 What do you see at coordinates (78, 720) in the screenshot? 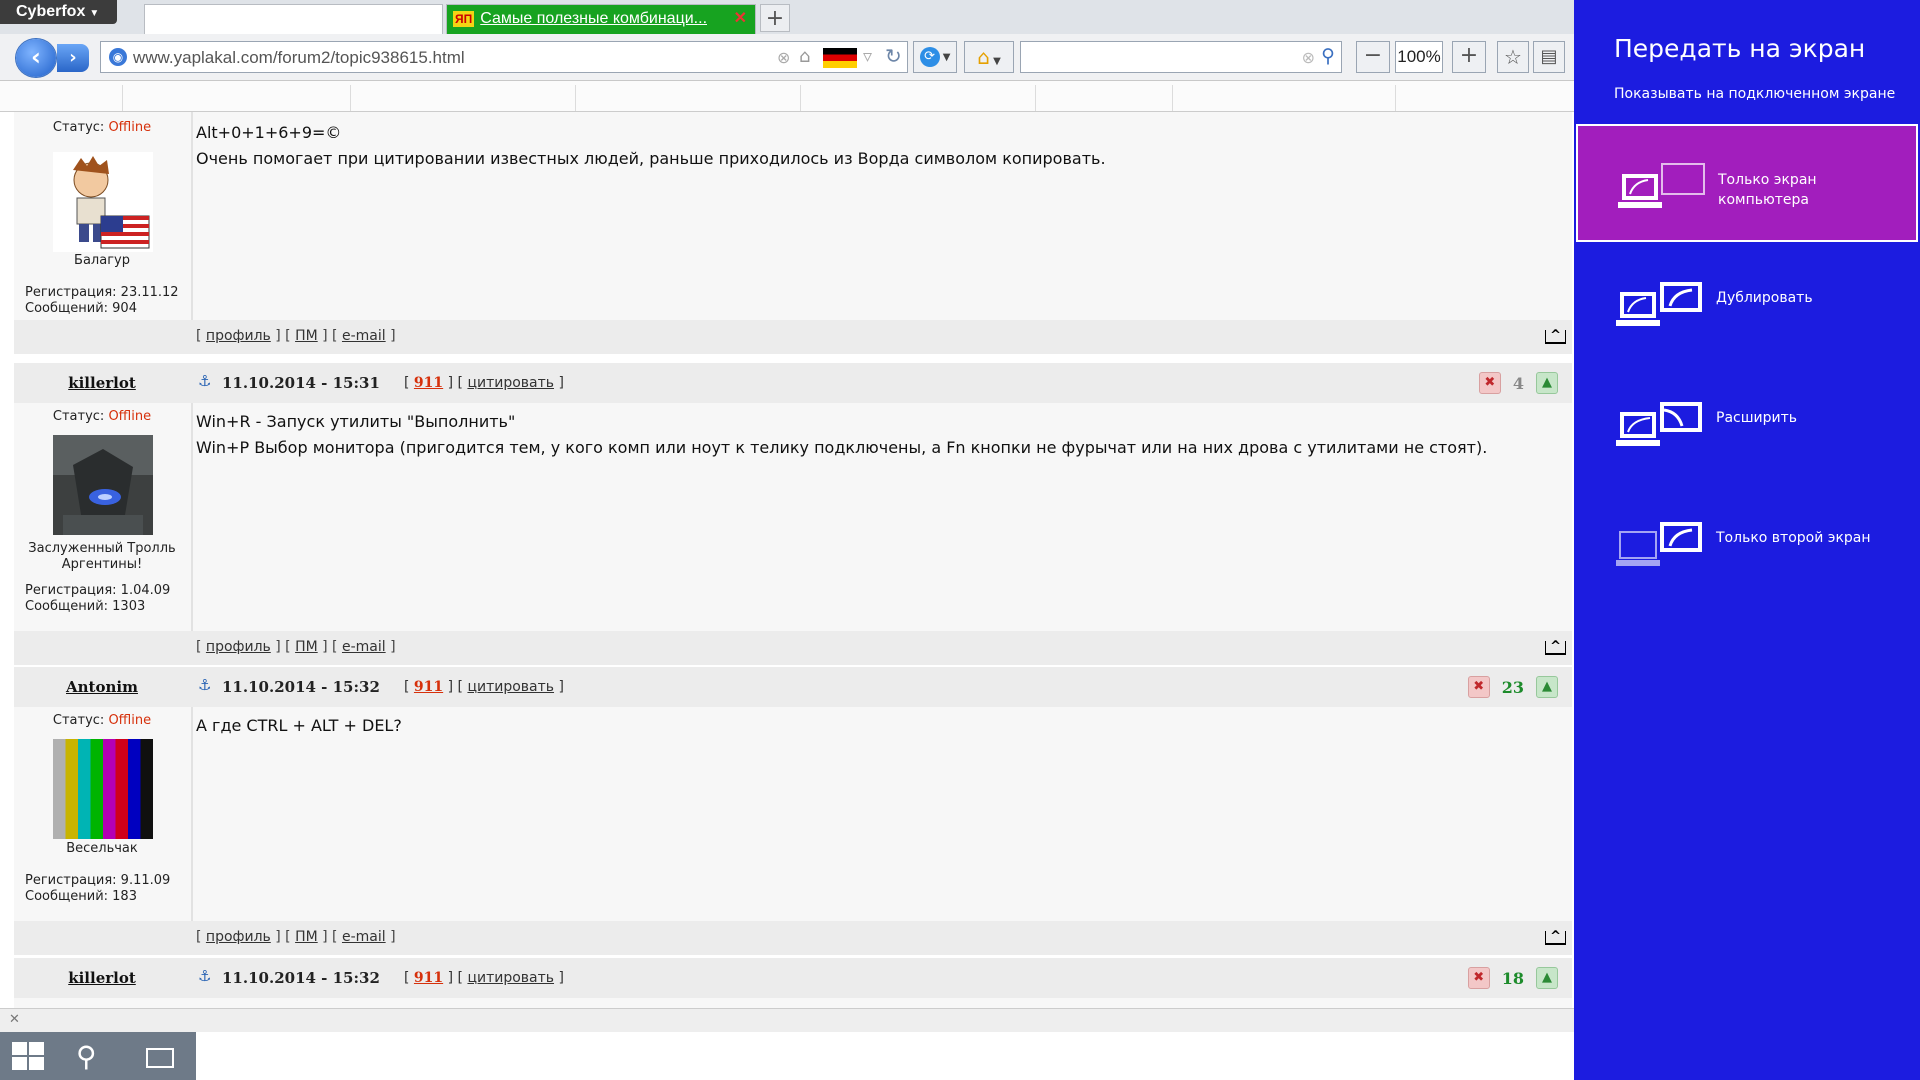
I see `status-label: Статус:` at bounding box center [78, 720].